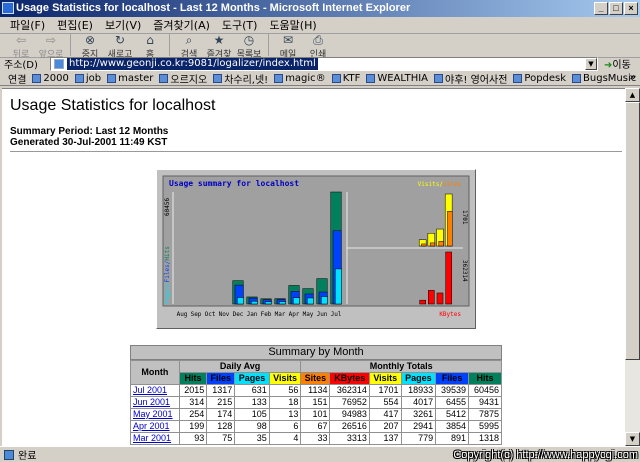 The width and height of the screenshot is (640, 462). Describe the element at coordinates (155, 438) in the screenshot. I see `month-link: Mar 2001` at that location.